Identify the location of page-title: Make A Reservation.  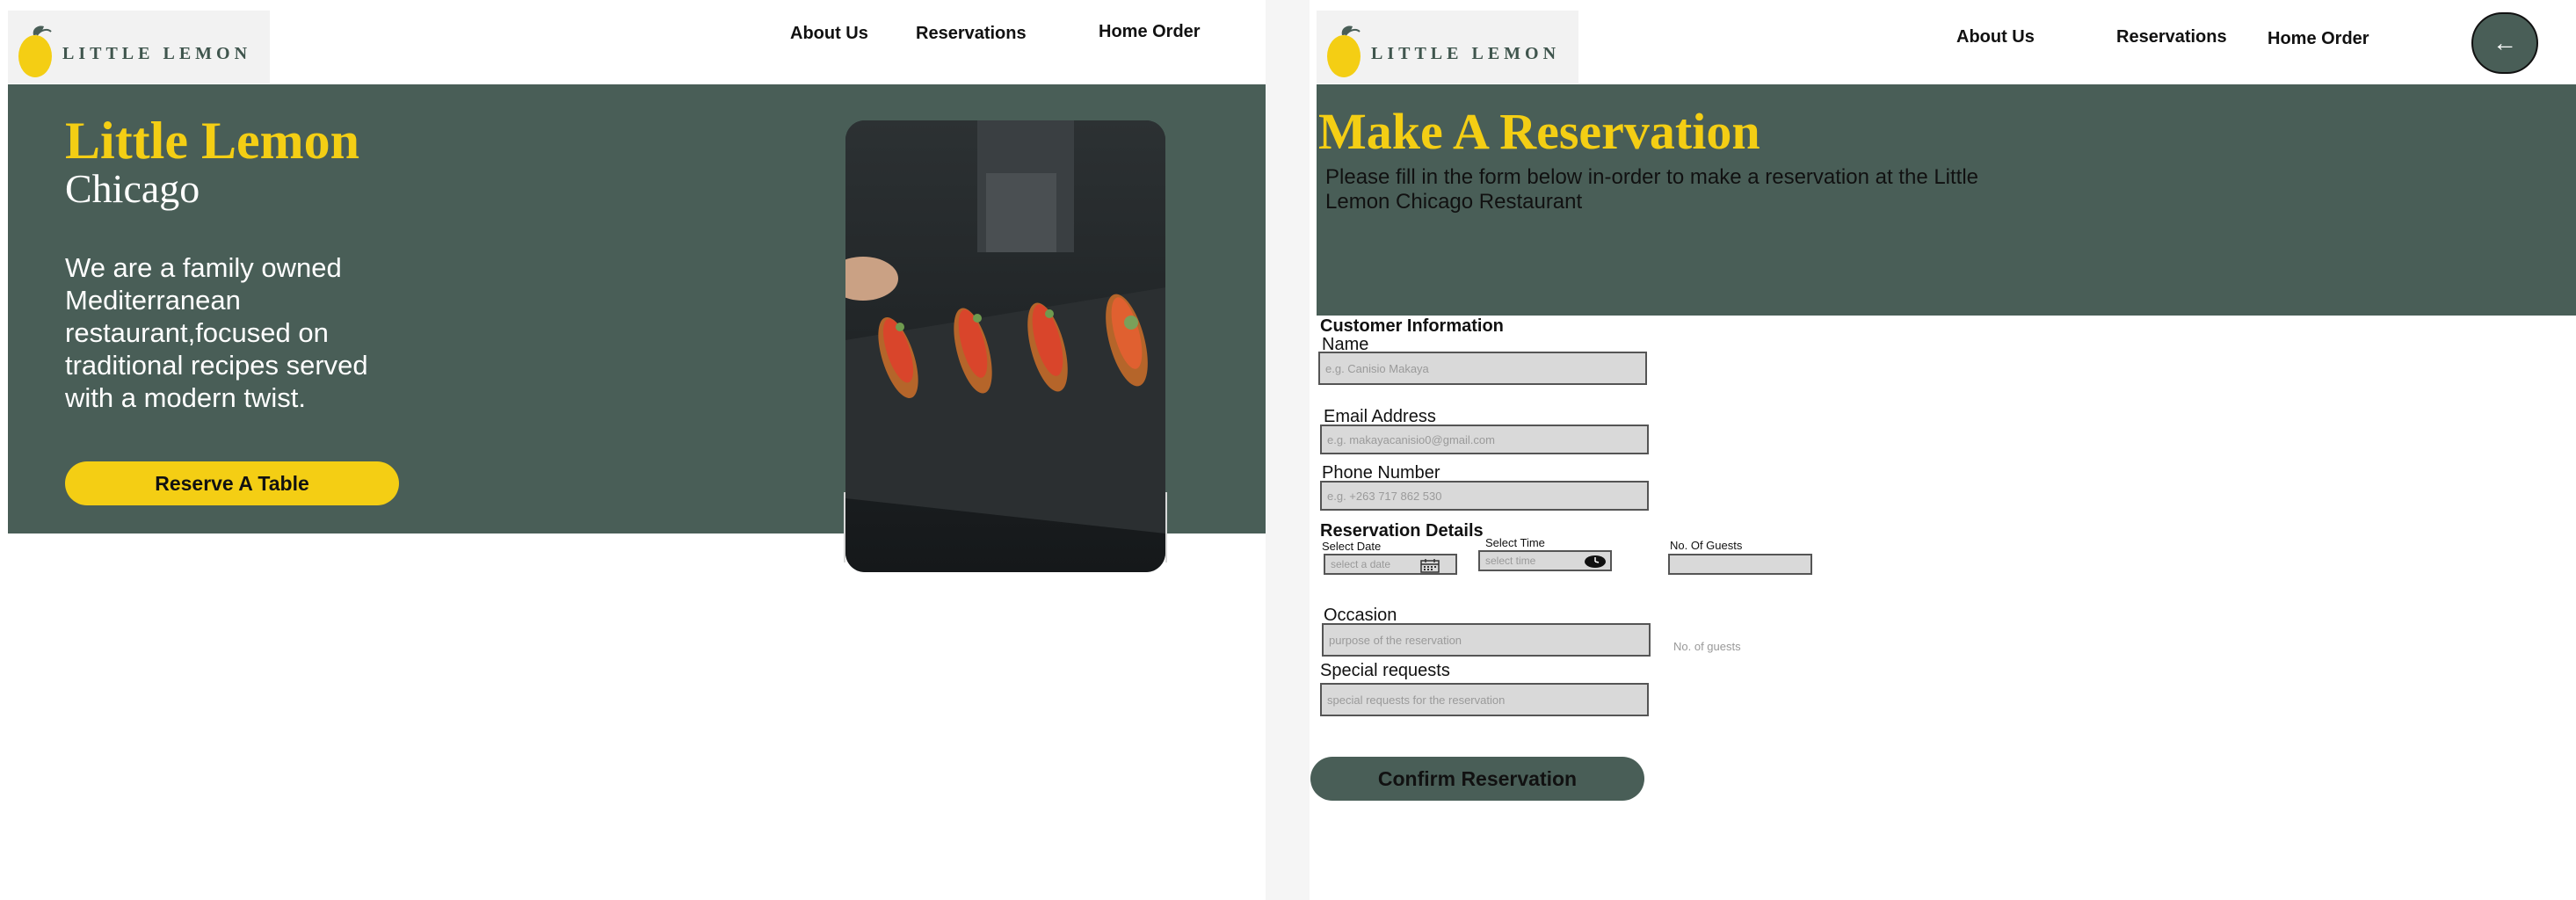
(1539, 131).